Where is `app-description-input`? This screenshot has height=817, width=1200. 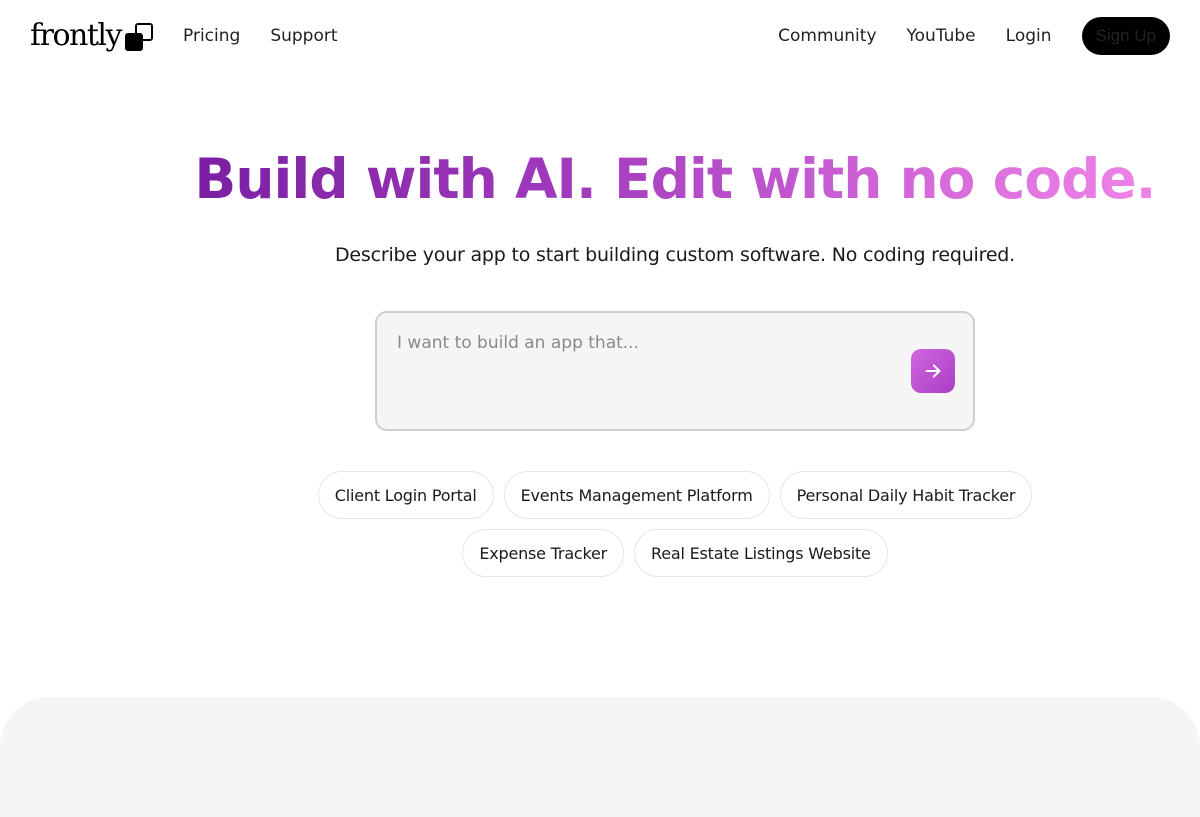
app-description-input is located at coordinates (647, 373).